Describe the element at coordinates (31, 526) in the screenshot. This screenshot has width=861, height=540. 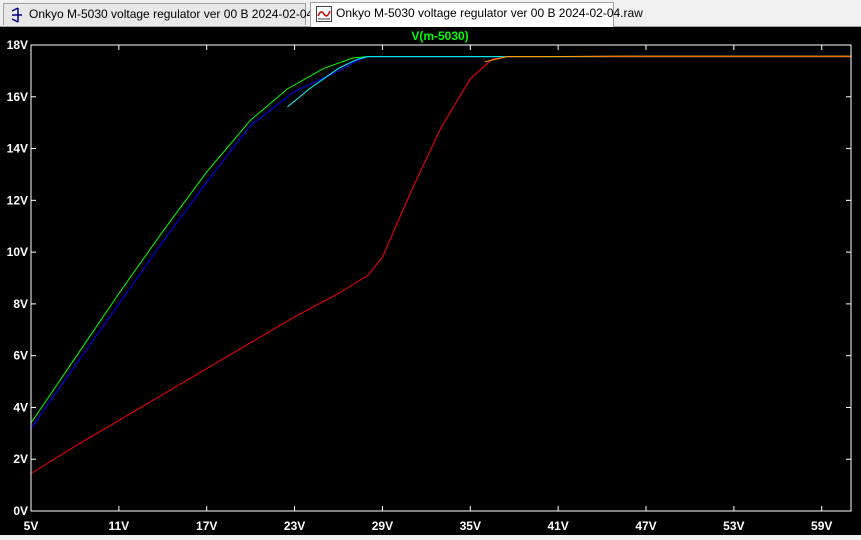
I see `x-tick-label: 5V` at that location.